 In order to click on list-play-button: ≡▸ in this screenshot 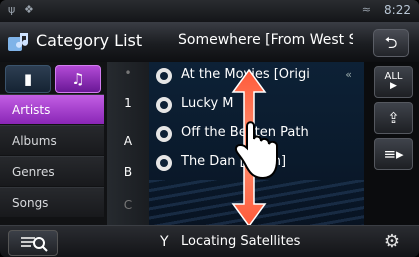, I will do `click(393, 154)`.